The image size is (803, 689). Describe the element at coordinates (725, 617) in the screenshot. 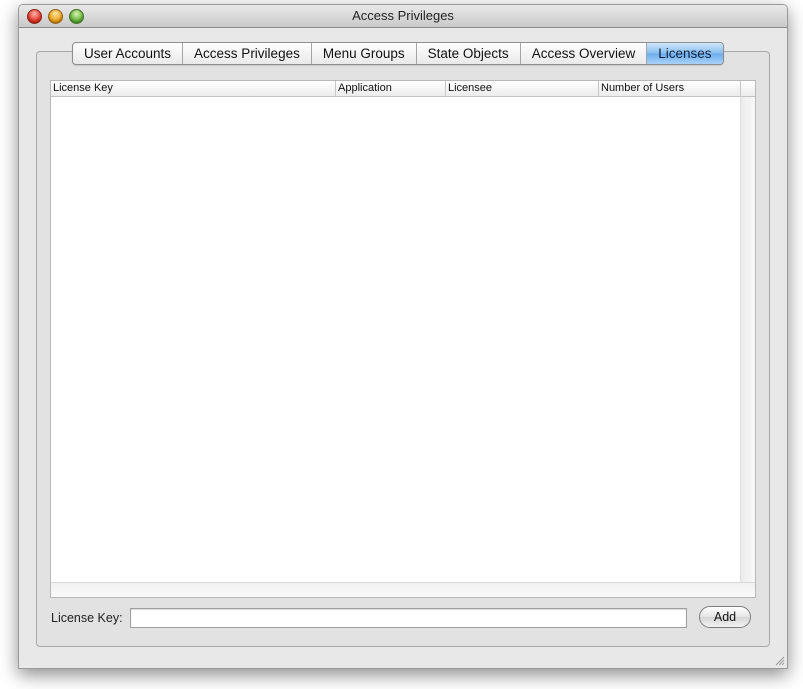

I see `add-button: Add` at that location.